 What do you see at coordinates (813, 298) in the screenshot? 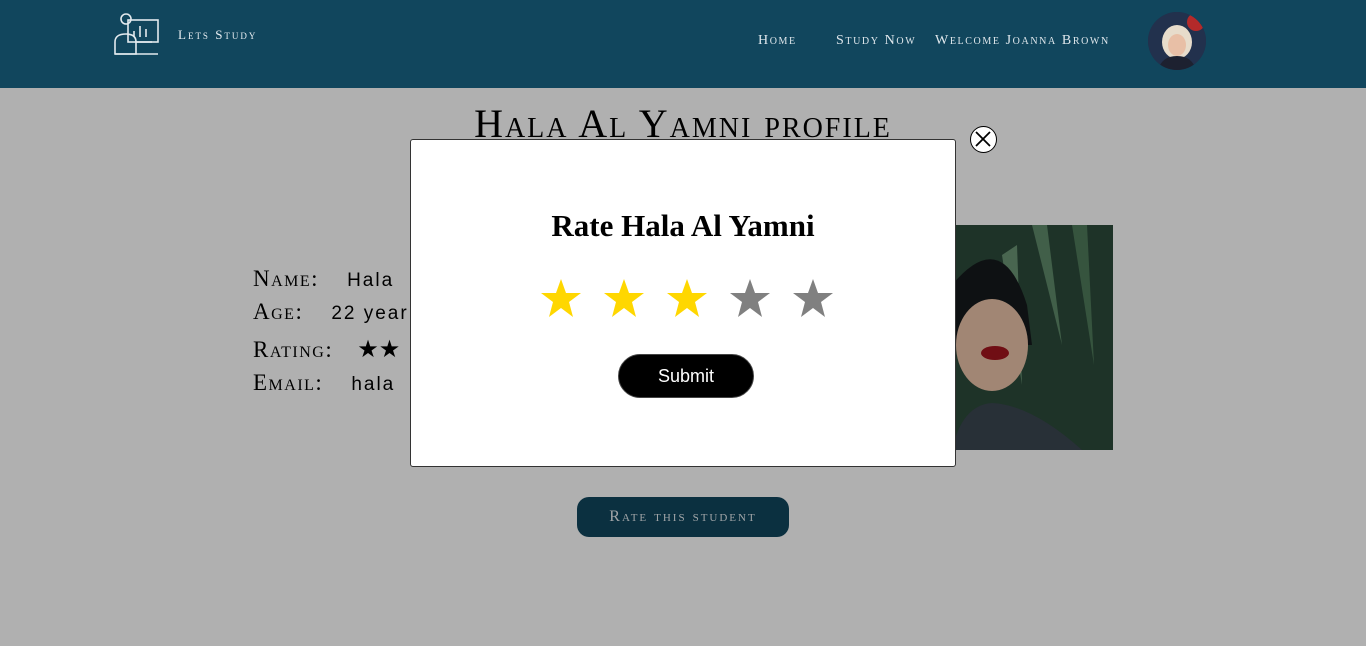
I see `star-5-icon` at bounding box center [813, 298].